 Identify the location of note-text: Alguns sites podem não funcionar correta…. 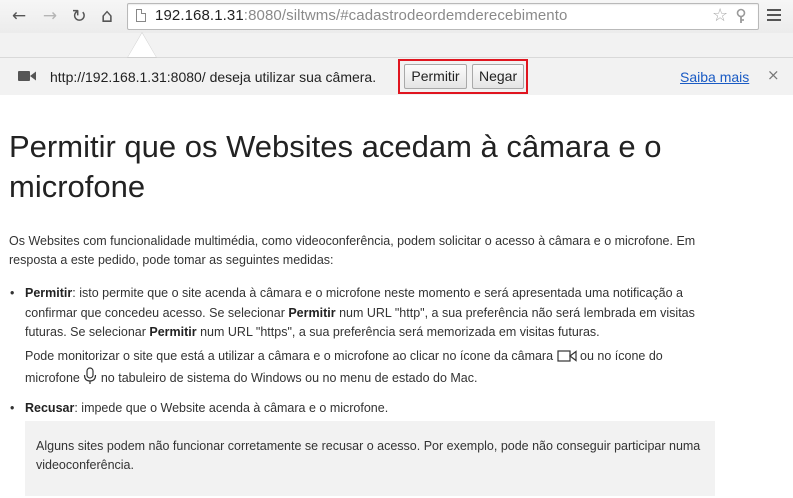
(368, 455).